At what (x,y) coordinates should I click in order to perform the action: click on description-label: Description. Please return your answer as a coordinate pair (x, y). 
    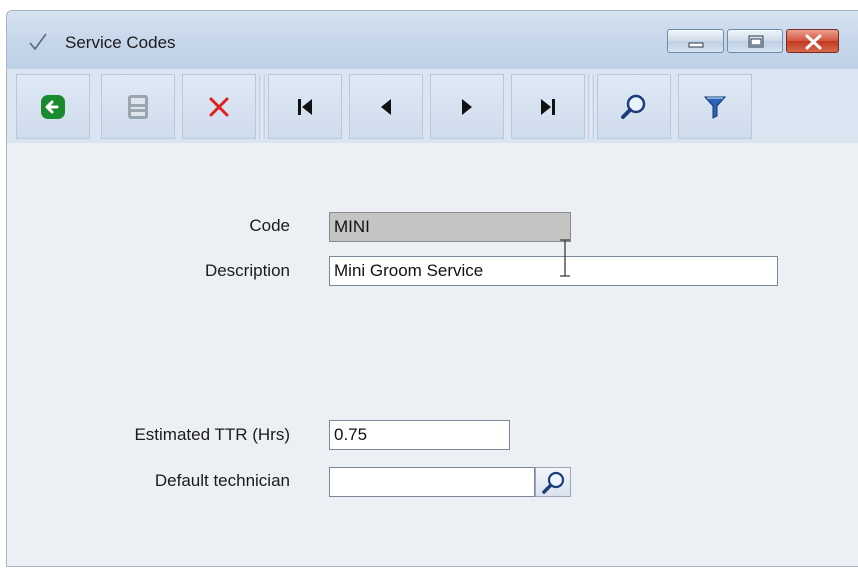
    Looking at the image, I should click on (247, 270).